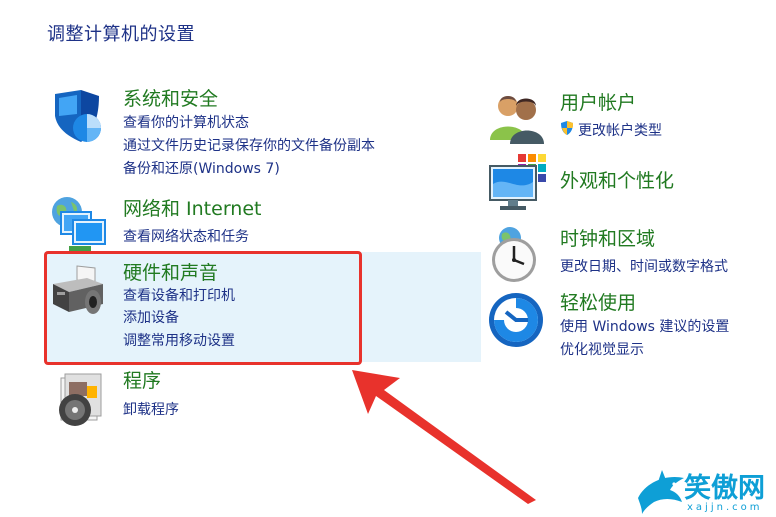  What do you see at coordinates (201, 168) in the screenshot?
I see `link-backup-restore: 备份和还原(Windows 7)` at bounding box center [201, 168].